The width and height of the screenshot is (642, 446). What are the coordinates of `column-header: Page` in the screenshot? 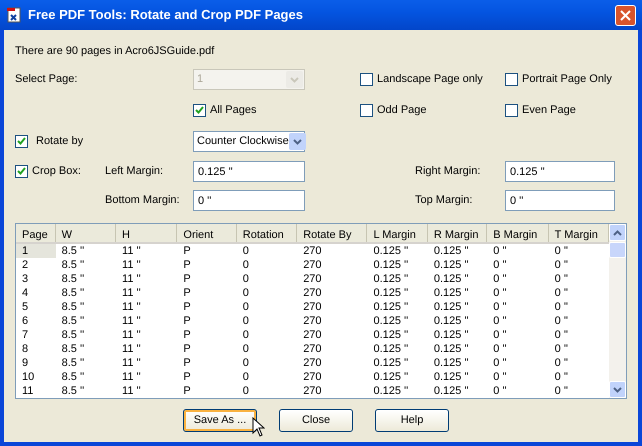 It's located at (36, 233).